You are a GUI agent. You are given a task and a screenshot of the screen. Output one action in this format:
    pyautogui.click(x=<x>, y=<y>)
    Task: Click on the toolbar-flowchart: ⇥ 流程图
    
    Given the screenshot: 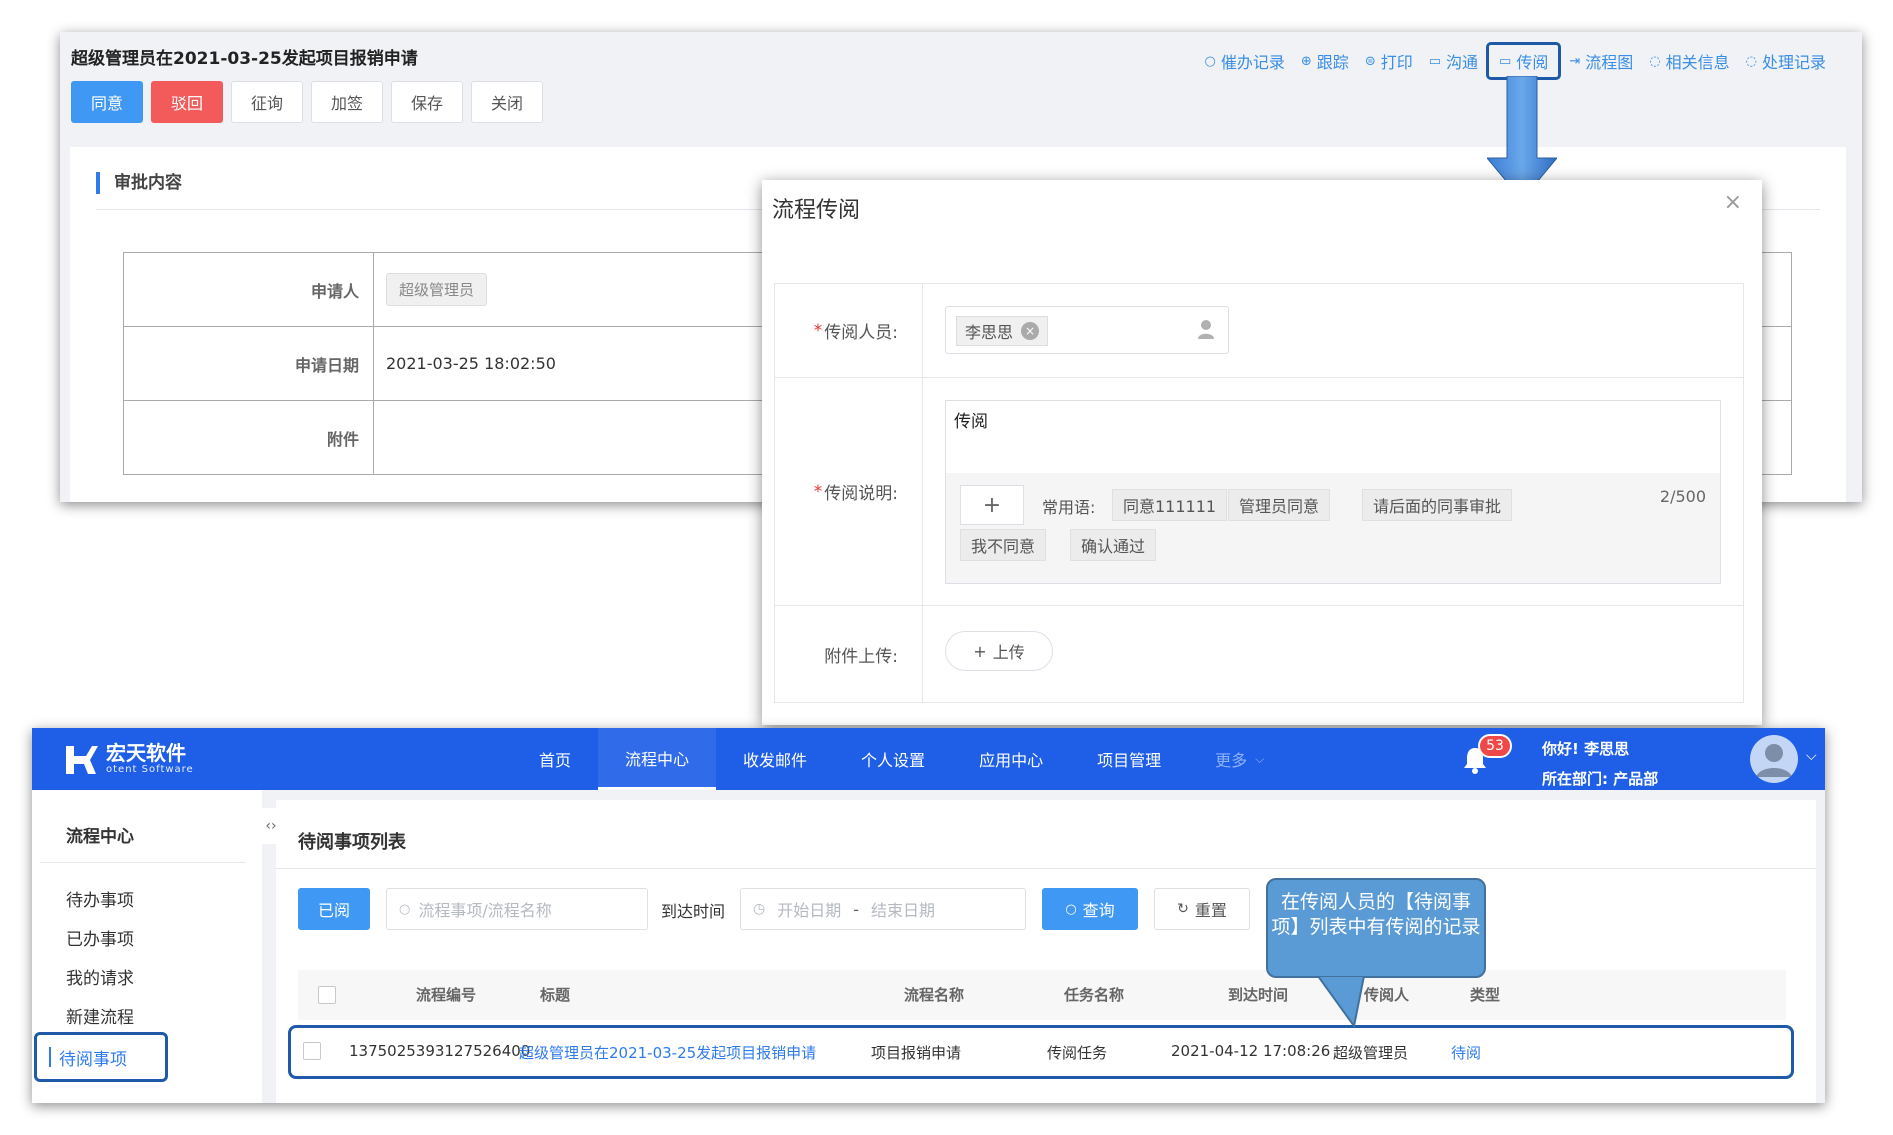 What is the action you would take?
    pyautogui.click(x=1601, y=61)
    